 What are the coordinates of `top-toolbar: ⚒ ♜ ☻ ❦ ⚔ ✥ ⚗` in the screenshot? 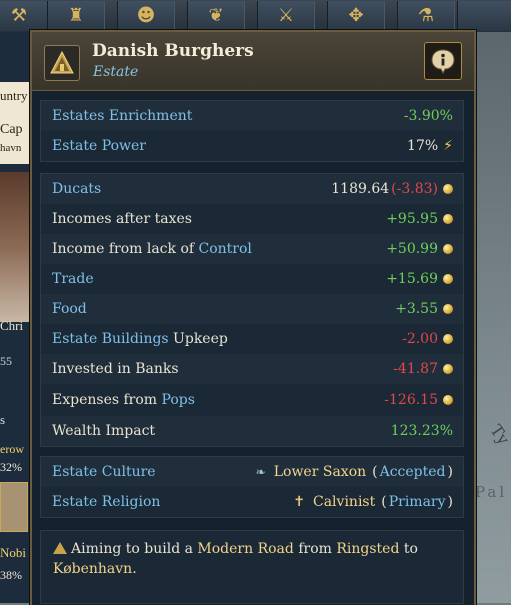 It's located at (255, 16).